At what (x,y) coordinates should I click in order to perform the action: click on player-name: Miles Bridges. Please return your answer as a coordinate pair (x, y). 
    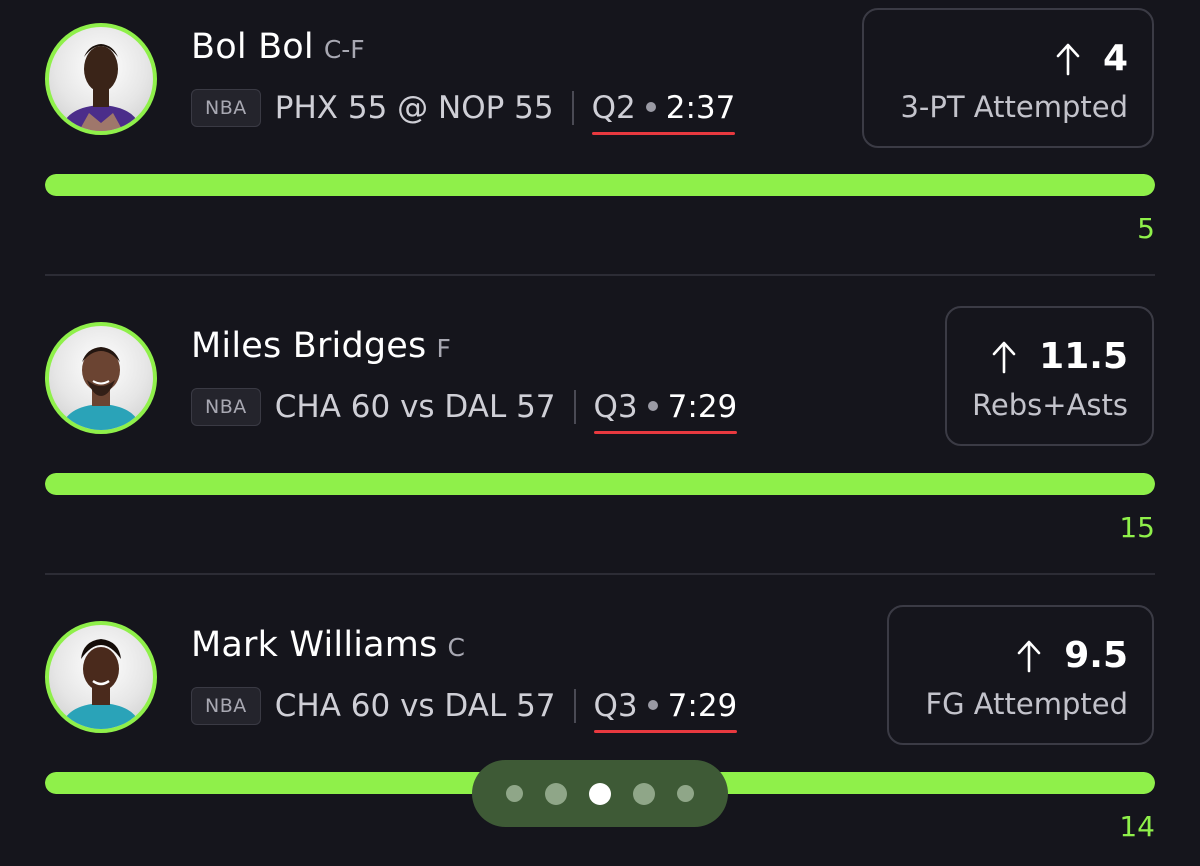
    Looking at the image, I should click on (309, 346).